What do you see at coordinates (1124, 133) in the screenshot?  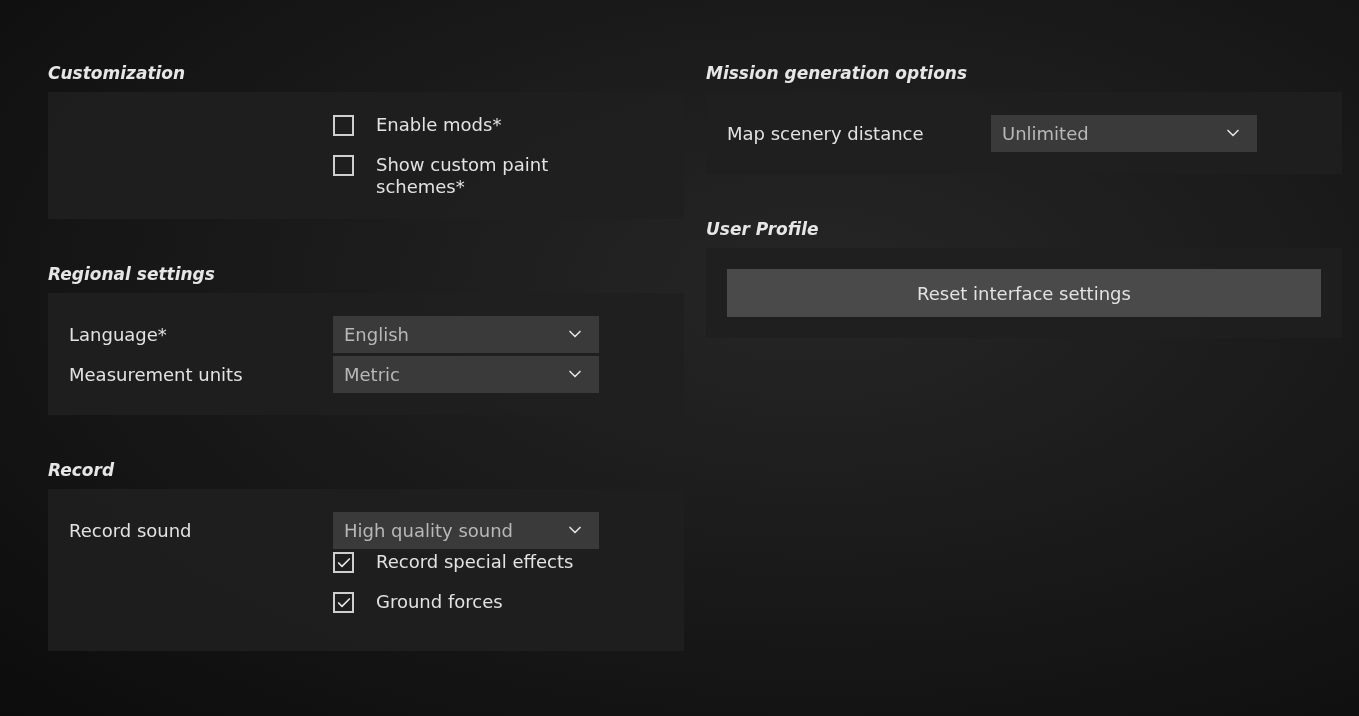 I see `dropdown: Unlimited` at bounding box center [1124, 133].